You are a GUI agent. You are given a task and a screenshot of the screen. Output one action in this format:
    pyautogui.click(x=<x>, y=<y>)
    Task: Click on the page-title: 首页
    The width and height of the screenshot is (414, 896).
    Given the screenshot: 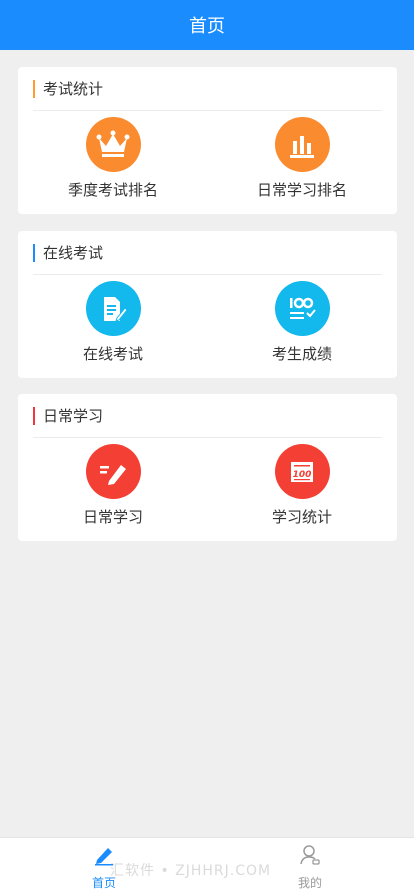 What is the action you would take?
    pyautogui.click(x=207, y=26)
    